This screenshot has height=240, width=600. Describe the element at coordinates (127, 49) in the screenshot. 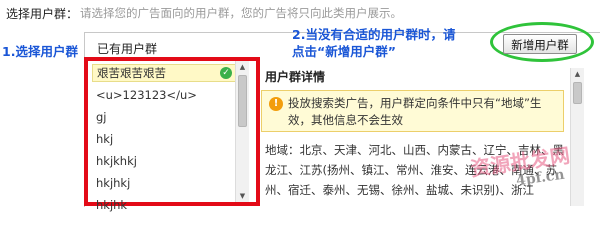

I see `existing-groups-title: 已有用户群` at that location.